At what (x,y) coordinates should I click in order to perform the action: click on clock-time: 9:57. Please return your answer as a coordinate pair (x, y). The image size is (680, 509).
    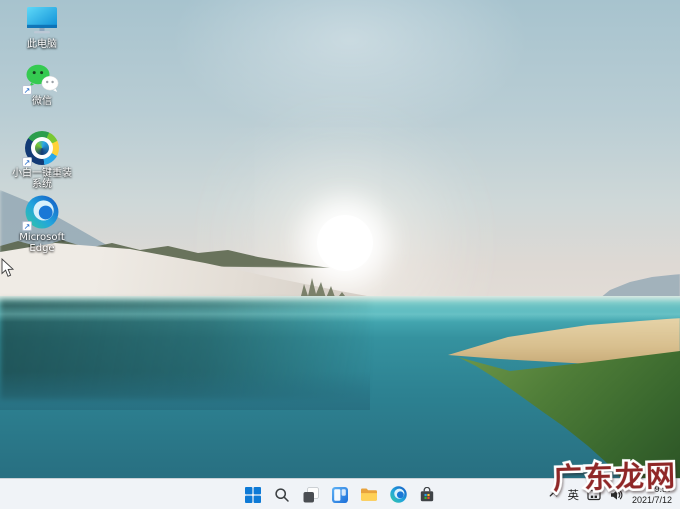
    Looking at the image, I should click on (663, 488).